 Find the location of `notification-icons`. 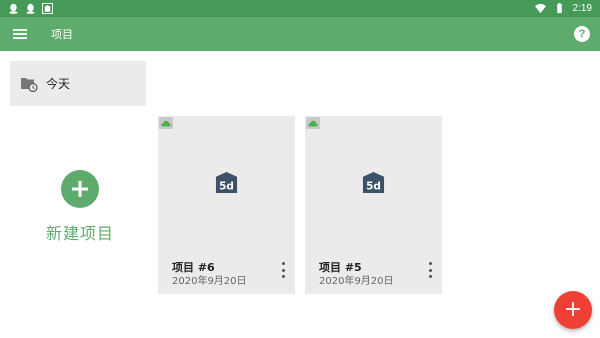

notification-icons is located at coordinates (30, 8).